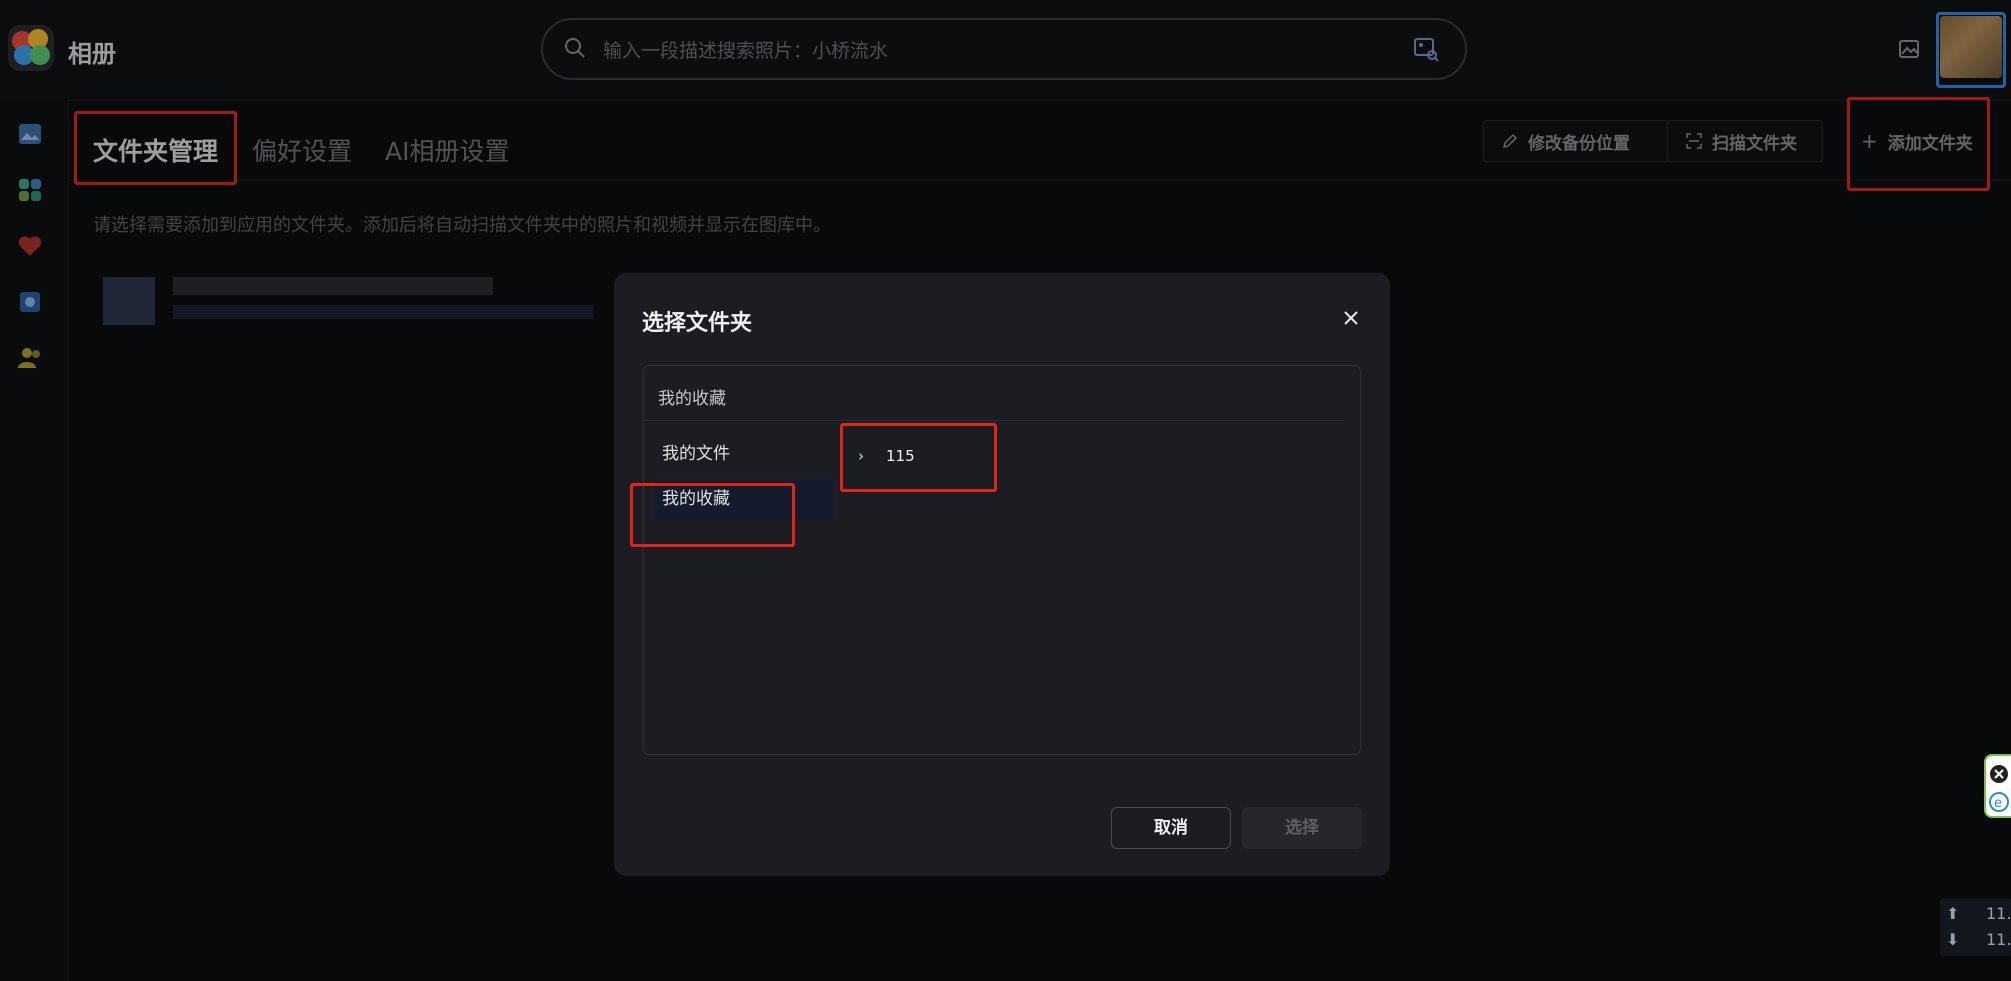  Describe the element at coordinates (692, 399) in the screenshot. I see `breadcrumb: 我的收藏` at that location.